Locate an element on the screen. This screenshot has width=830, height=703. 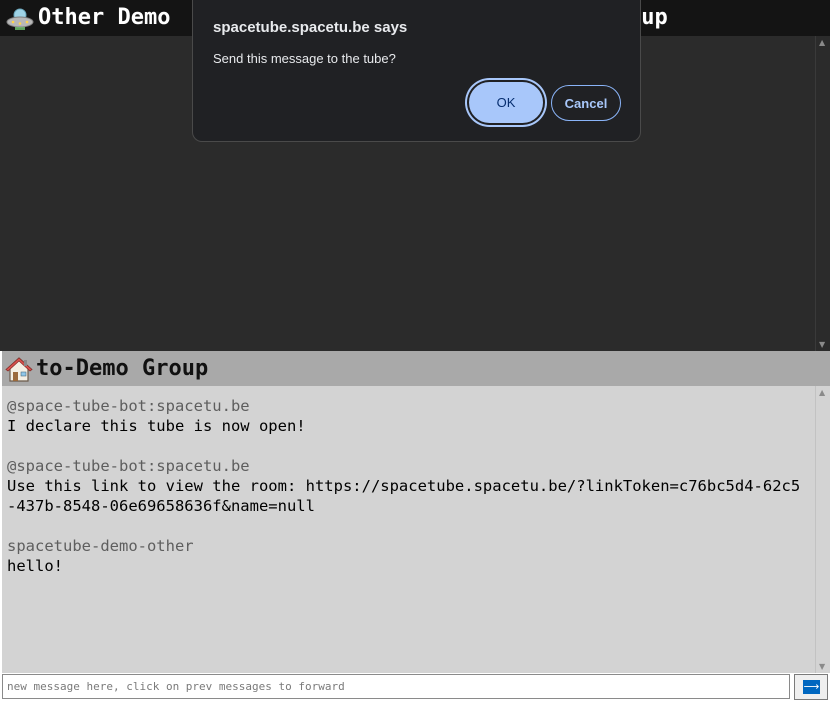
bottom-pane-header: to-Demo Group is located at coordinates (416, 368).